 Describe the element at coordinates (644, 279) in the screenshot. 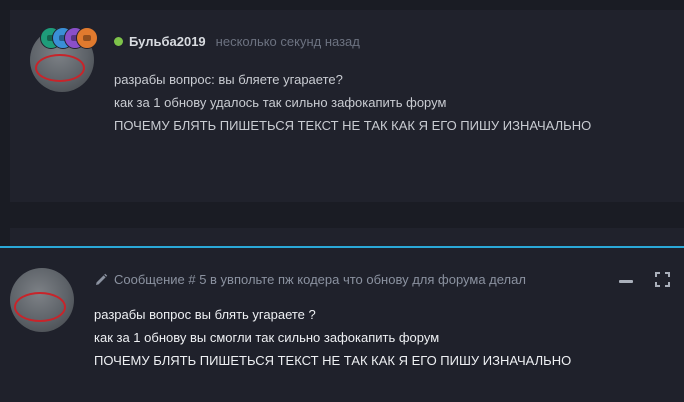

I see `editor-controls` at that location.